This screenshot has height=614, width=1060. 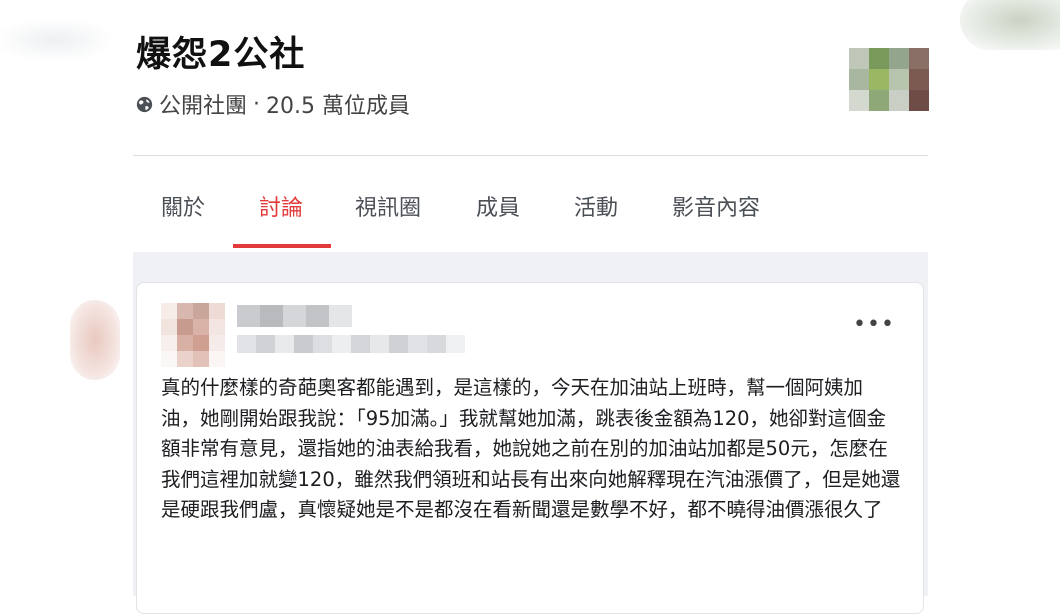 I want to click on more-options-icon: •••, so click(x=873, y=325).